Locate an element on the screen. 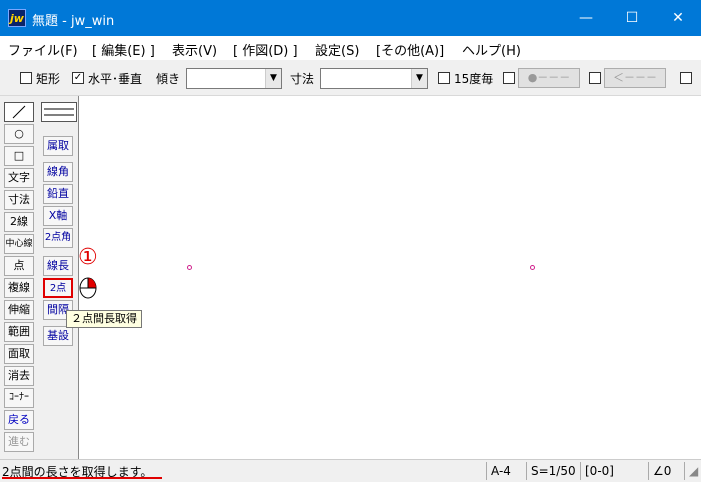 This screenshot has height=482, width=701. offset-tool-button: 複線 is located at coordinates (19, 288).